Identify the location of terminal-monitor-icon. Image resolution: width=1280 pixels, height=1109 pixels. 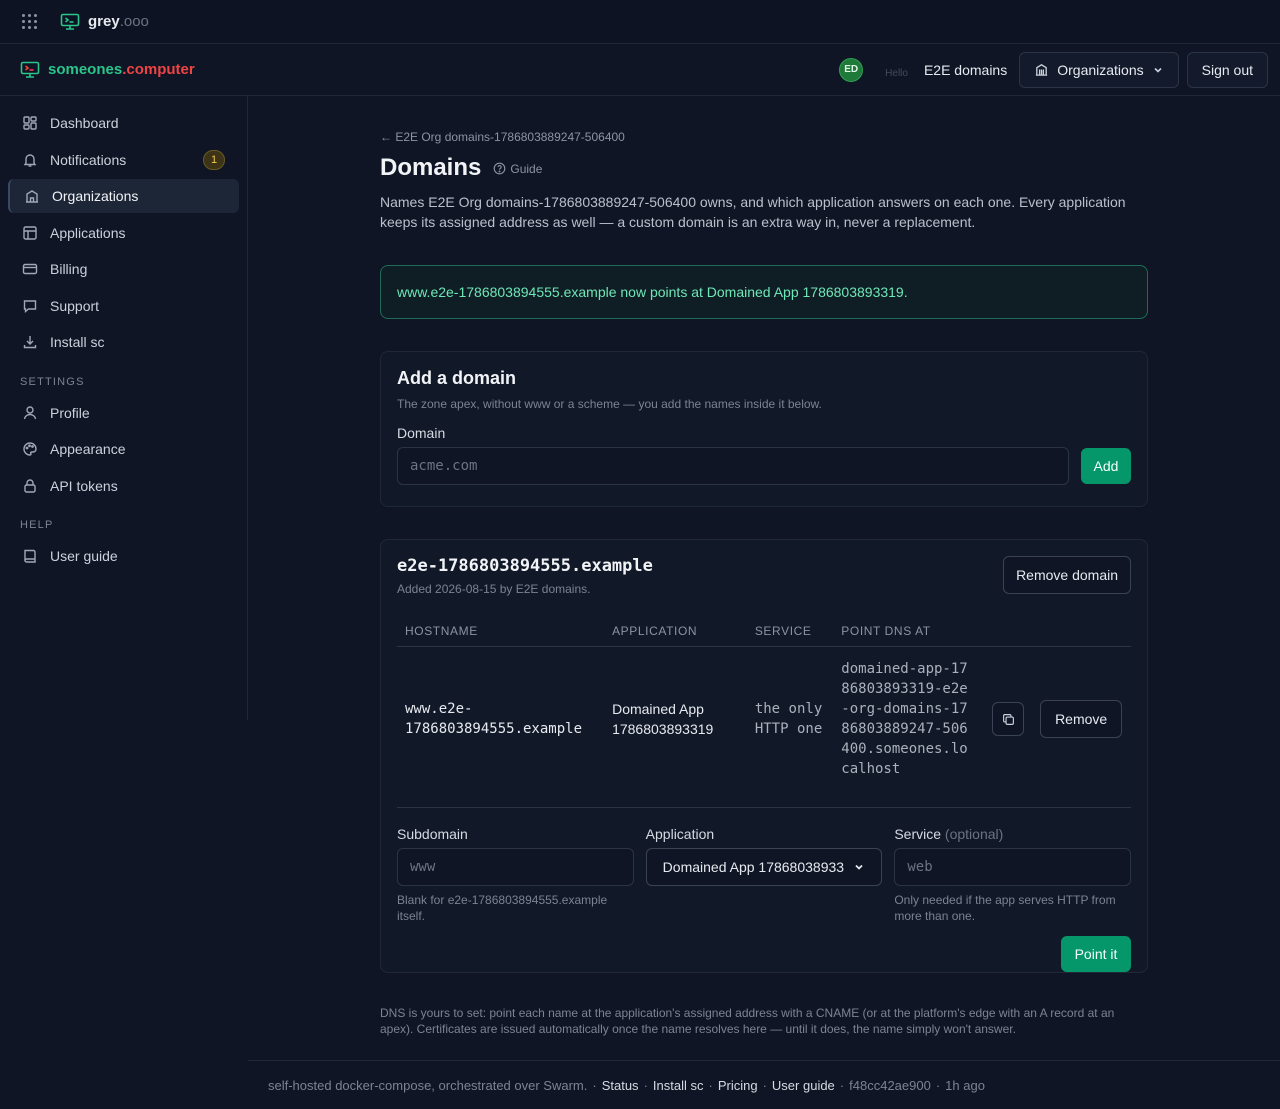
(30, 69).